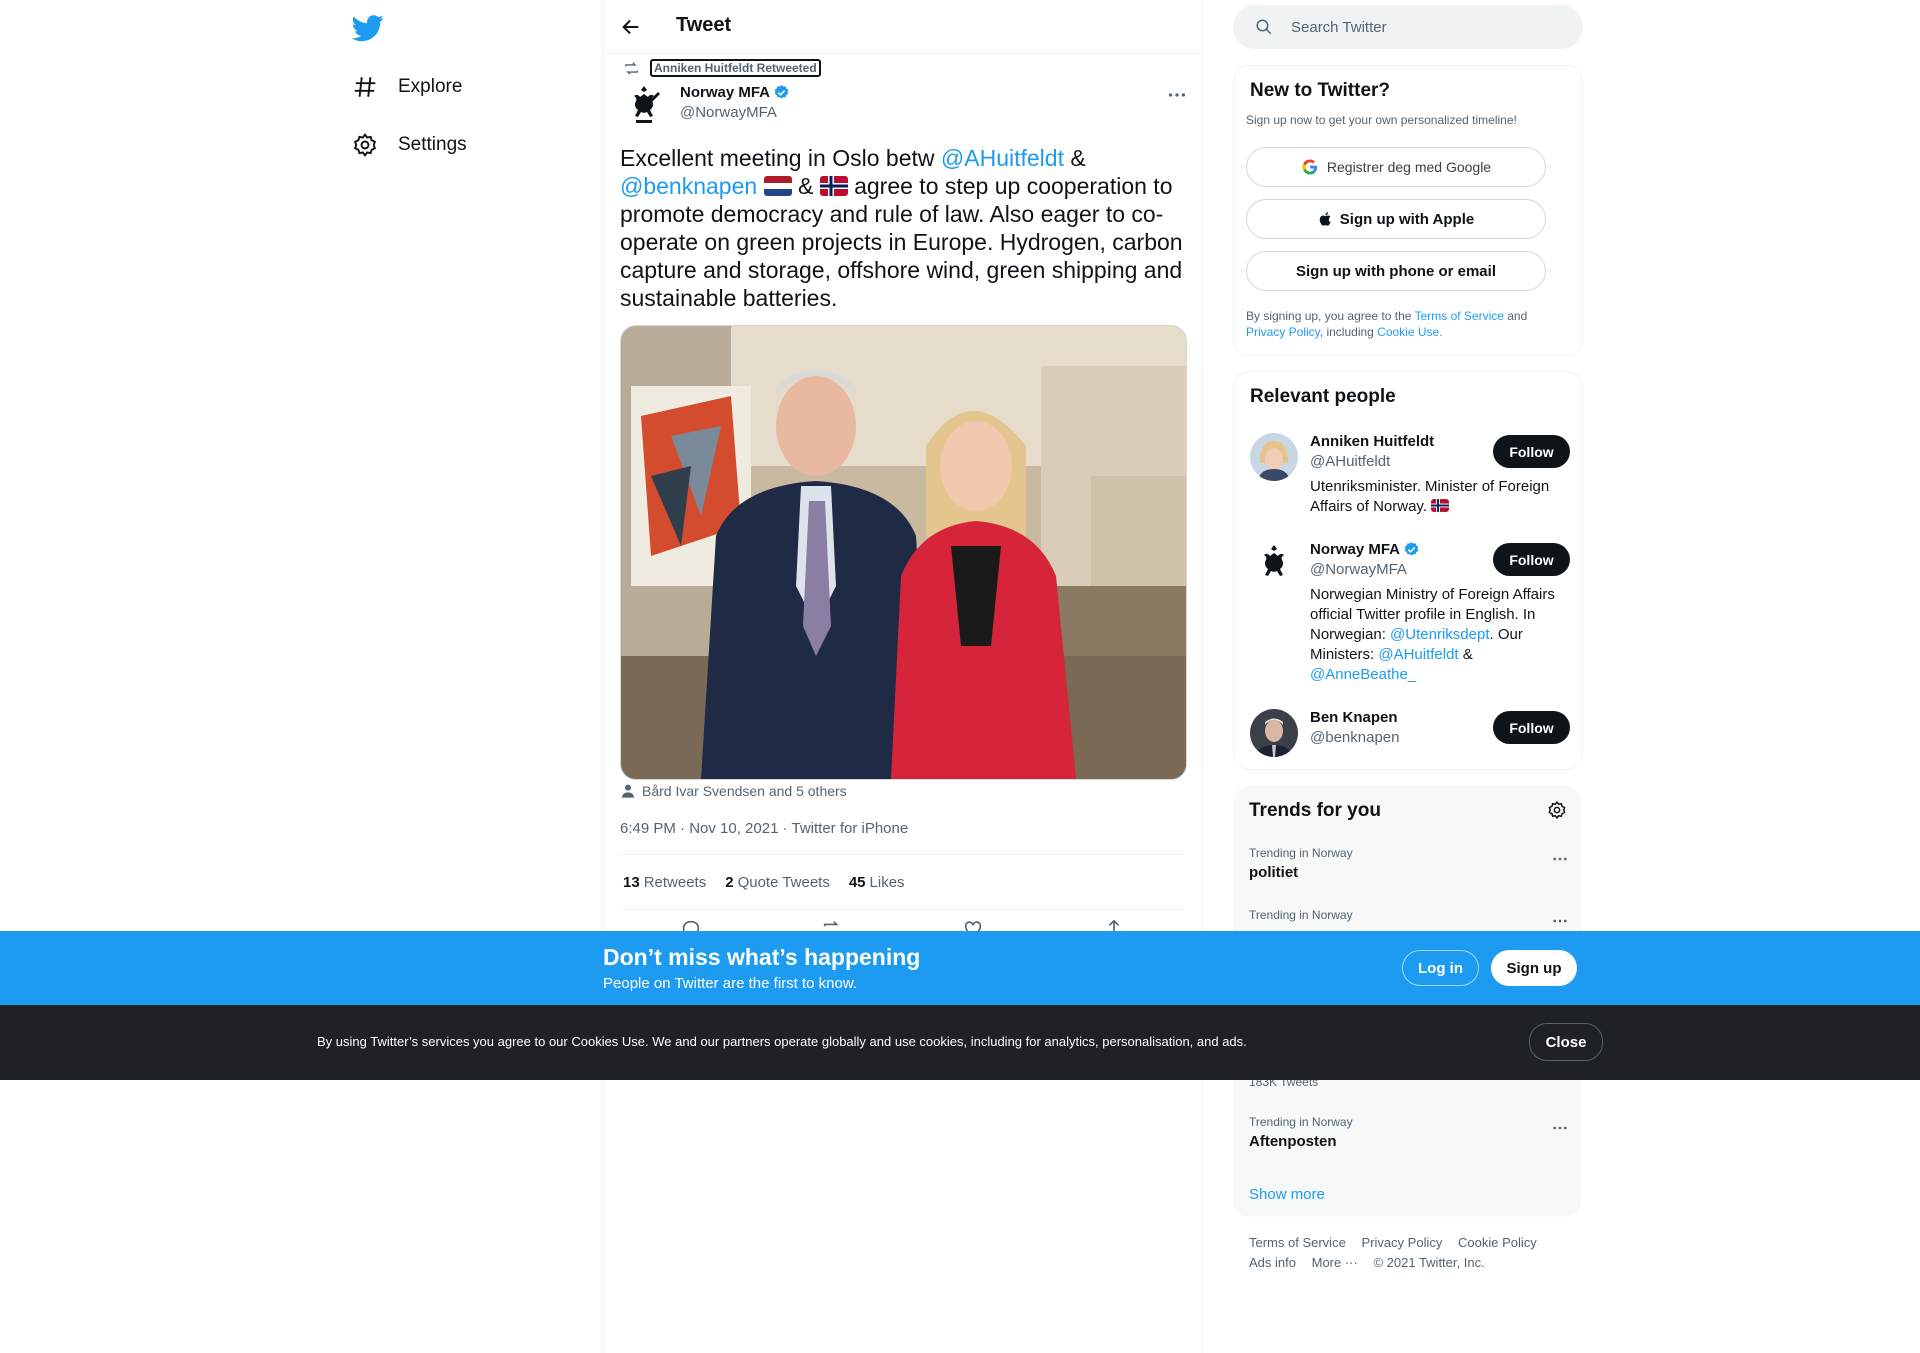 Image resolution: width=1920 pixels, height=1353 pixels. I want to click on legal-text: By signing up, you agree to the, so click(1330, 316).